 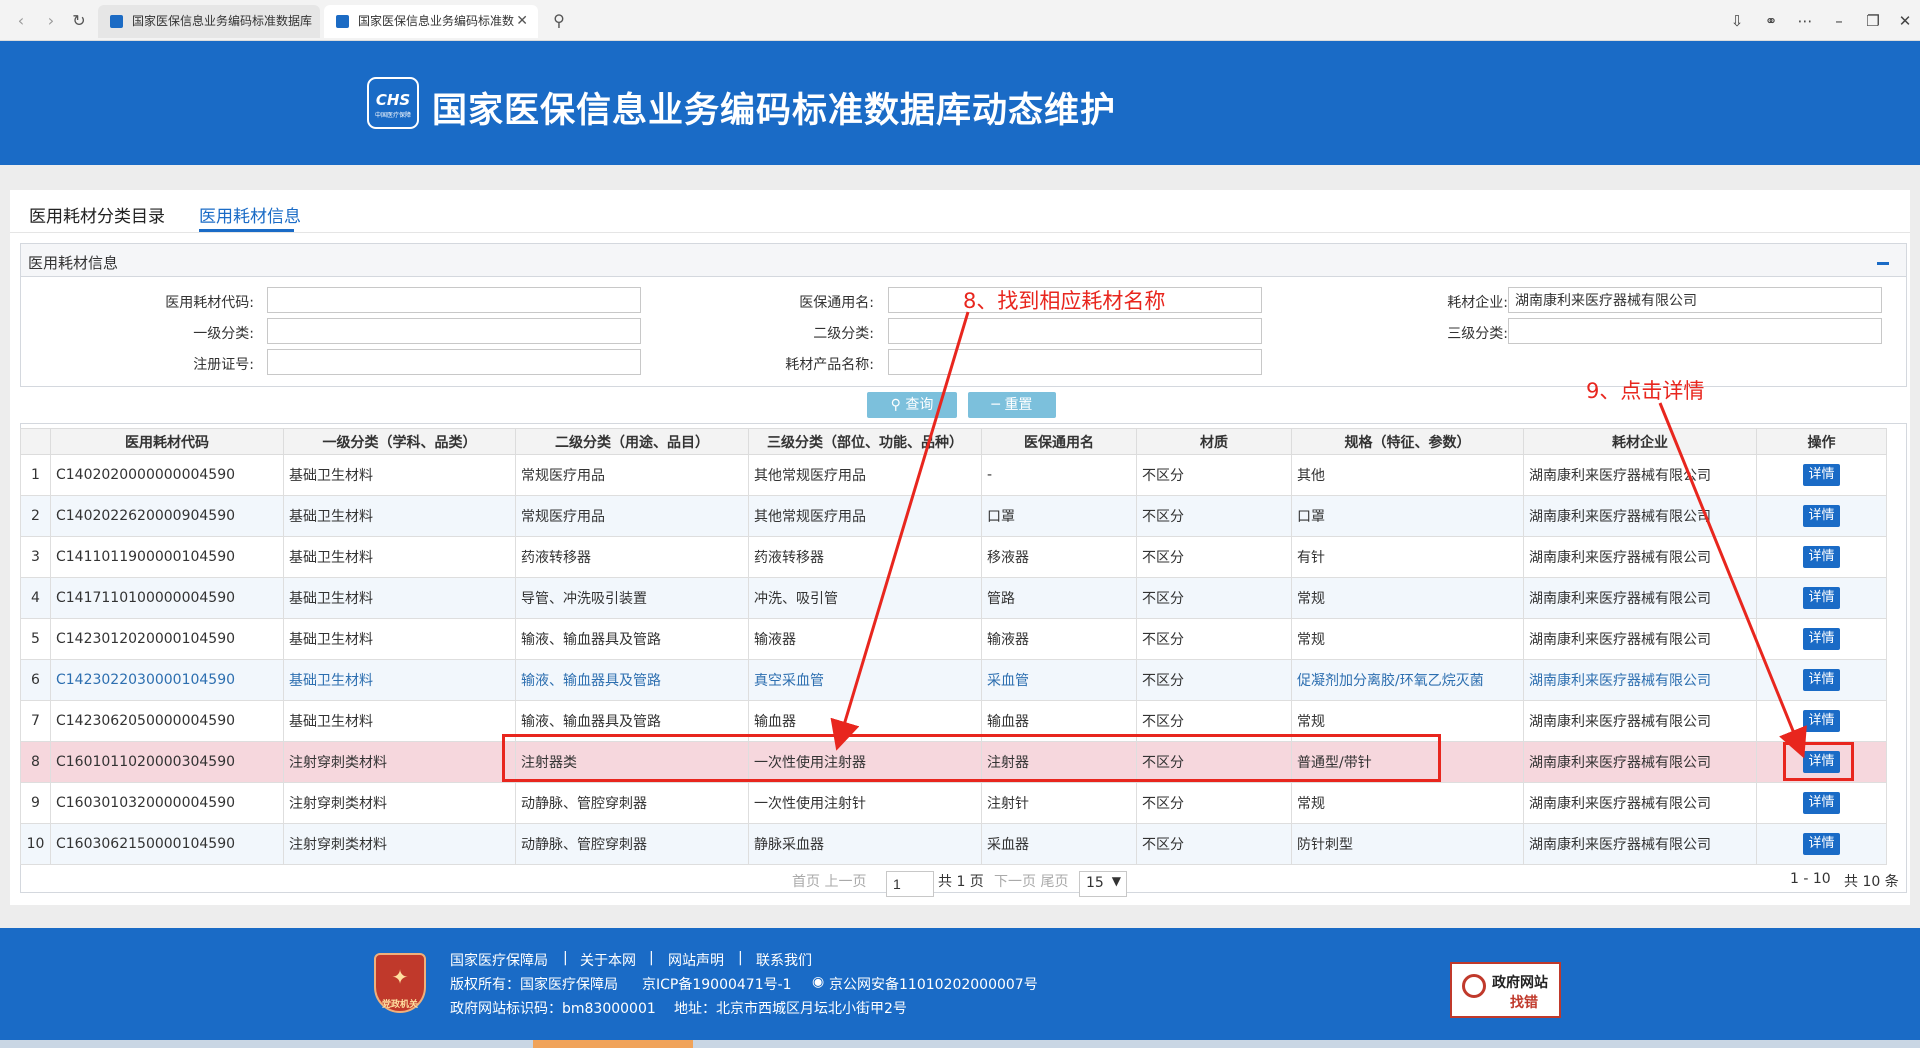 What do you see at coordinates (818, 982) in the screenshot?
I see `police-badge-icon: ◉` at bounding box center [818, 982].